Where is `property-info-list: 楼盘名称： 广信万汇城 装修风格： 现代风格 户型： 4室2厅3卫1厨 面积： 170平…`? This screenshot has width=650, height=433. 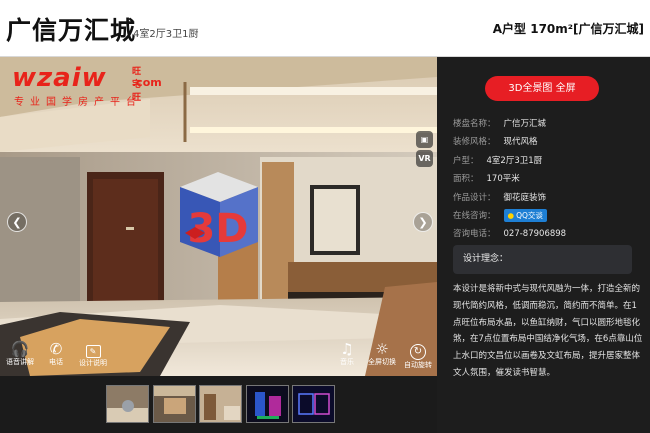 property-info-list: 楼盘名称： 广信万汇城 装修风格： 现代风格 户型： 4室2厅3卫1厨 面积： 170平… is located at coordinates (548, 179).